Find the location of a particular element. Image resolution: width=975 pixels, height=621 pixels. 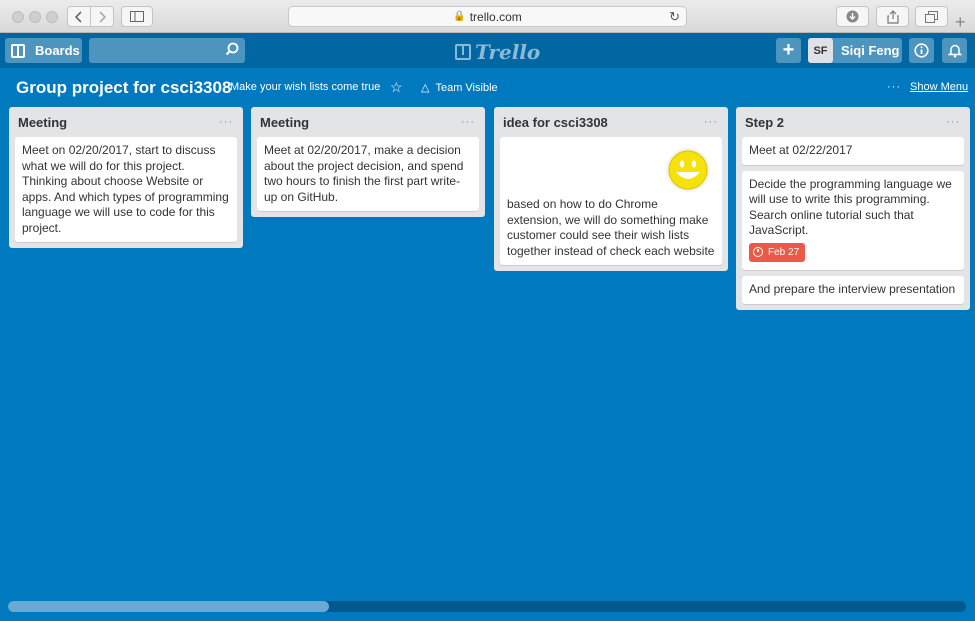

avatar: SF is located at coordinates (820, 50).